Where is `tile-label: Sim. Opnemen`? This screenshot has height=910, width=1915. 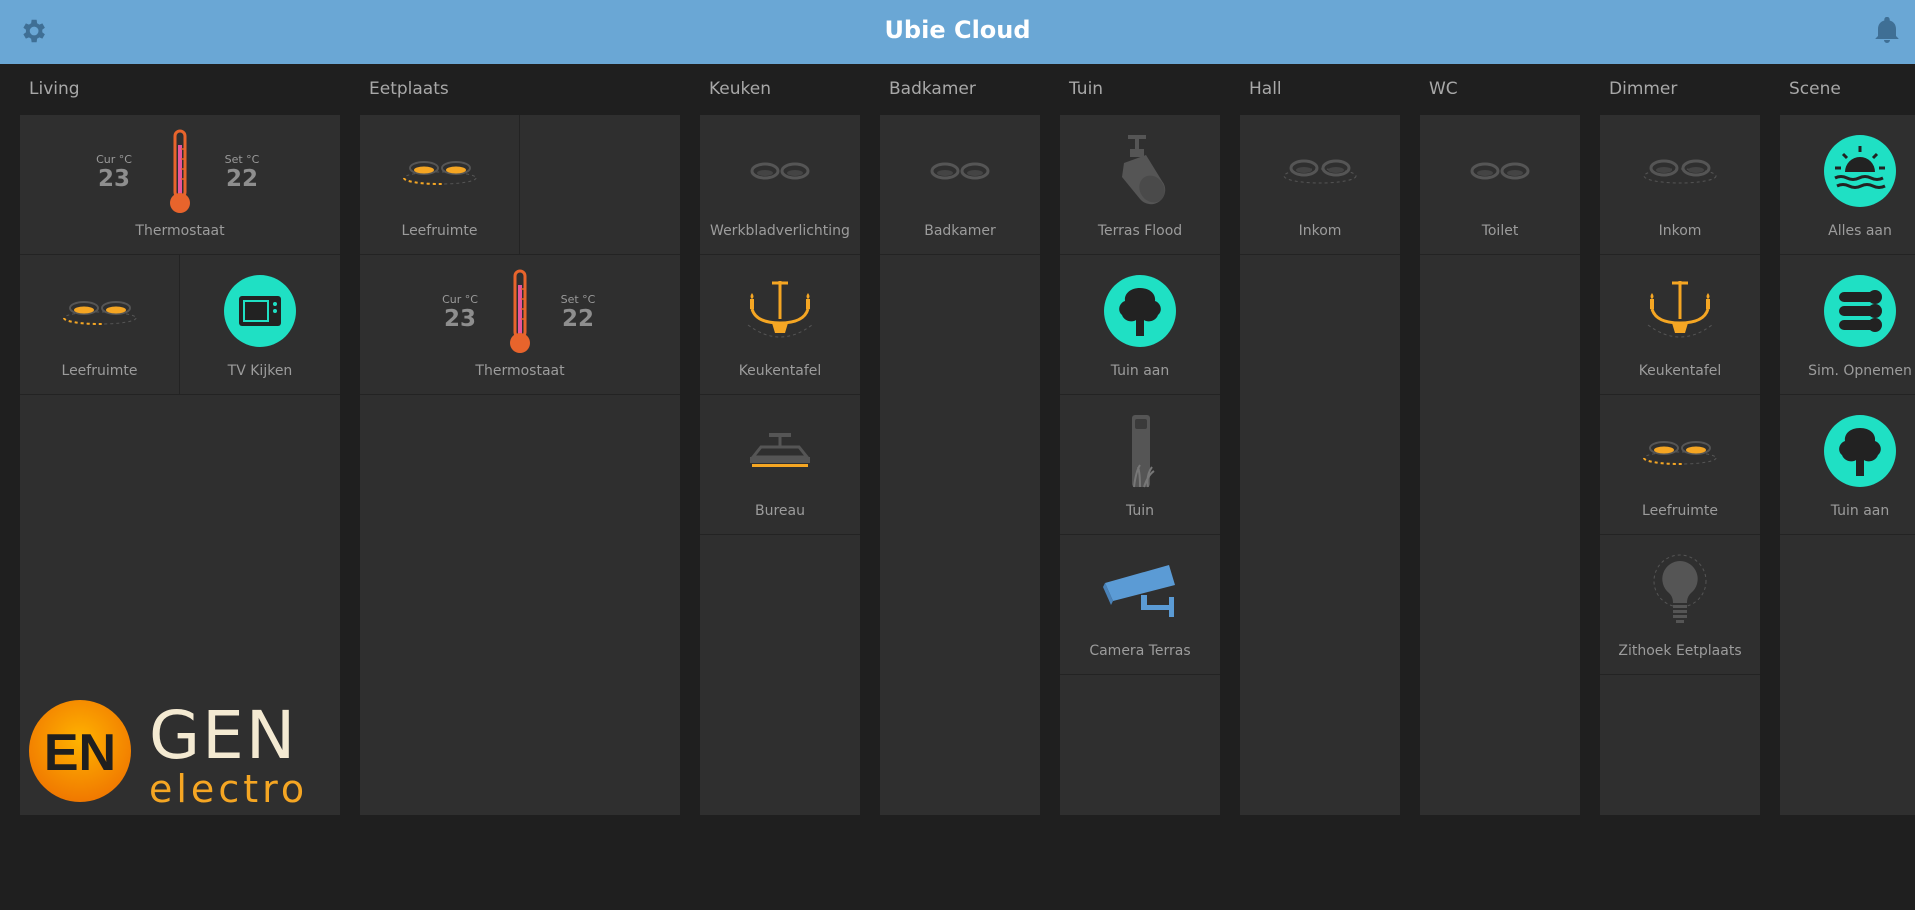
tile-label: Sim. Opnemen is located at coordinates (1860, 371).